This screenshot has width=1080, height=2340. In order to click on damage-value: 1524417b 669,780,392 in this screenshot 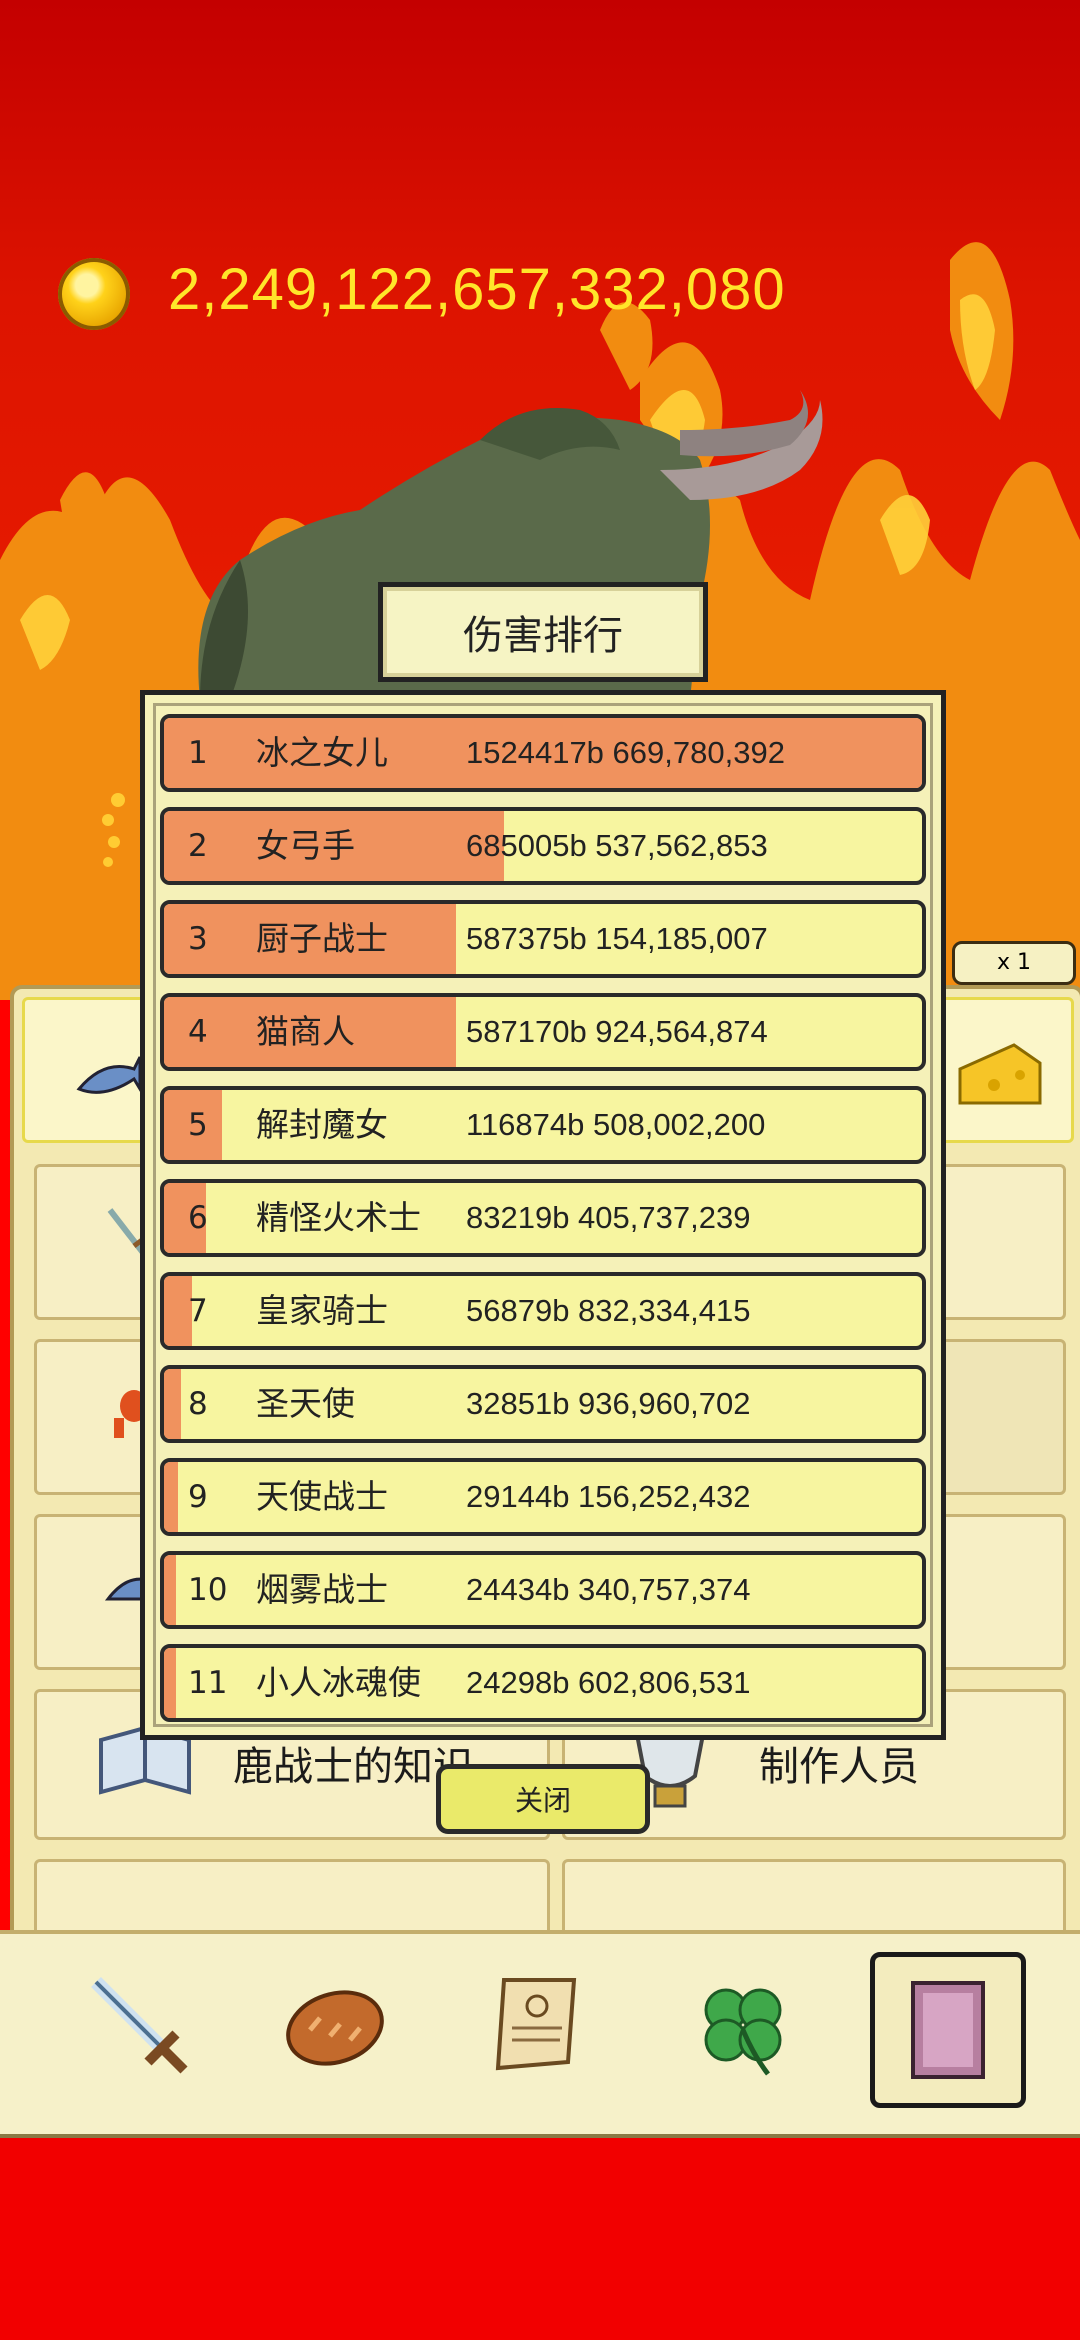, I will do `click(625, 752)`.